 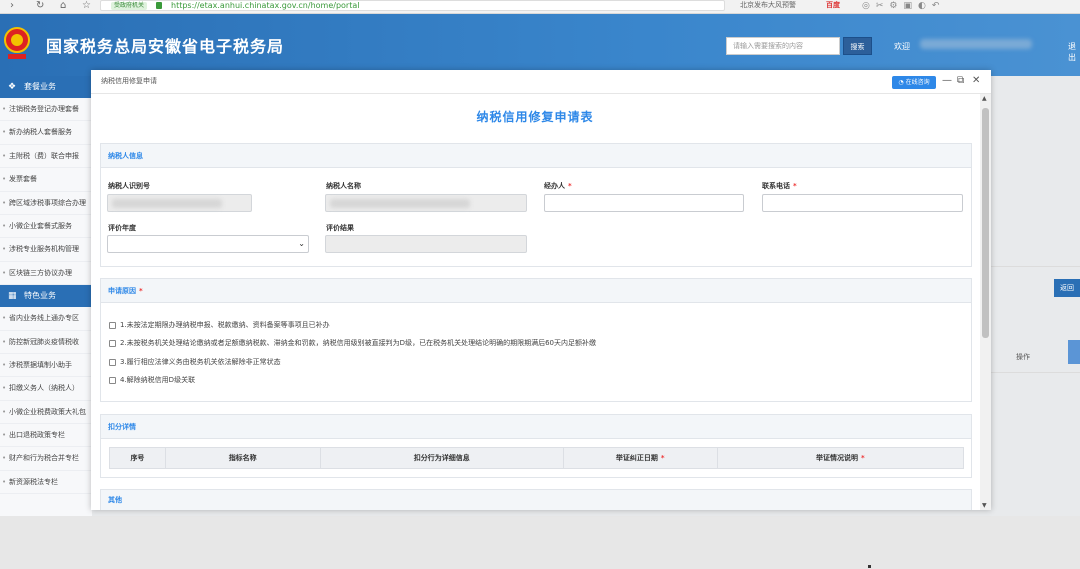 I want to click on sidebar-item: 防控新冠肺炎疫情税收, so click(x=46, y=342).